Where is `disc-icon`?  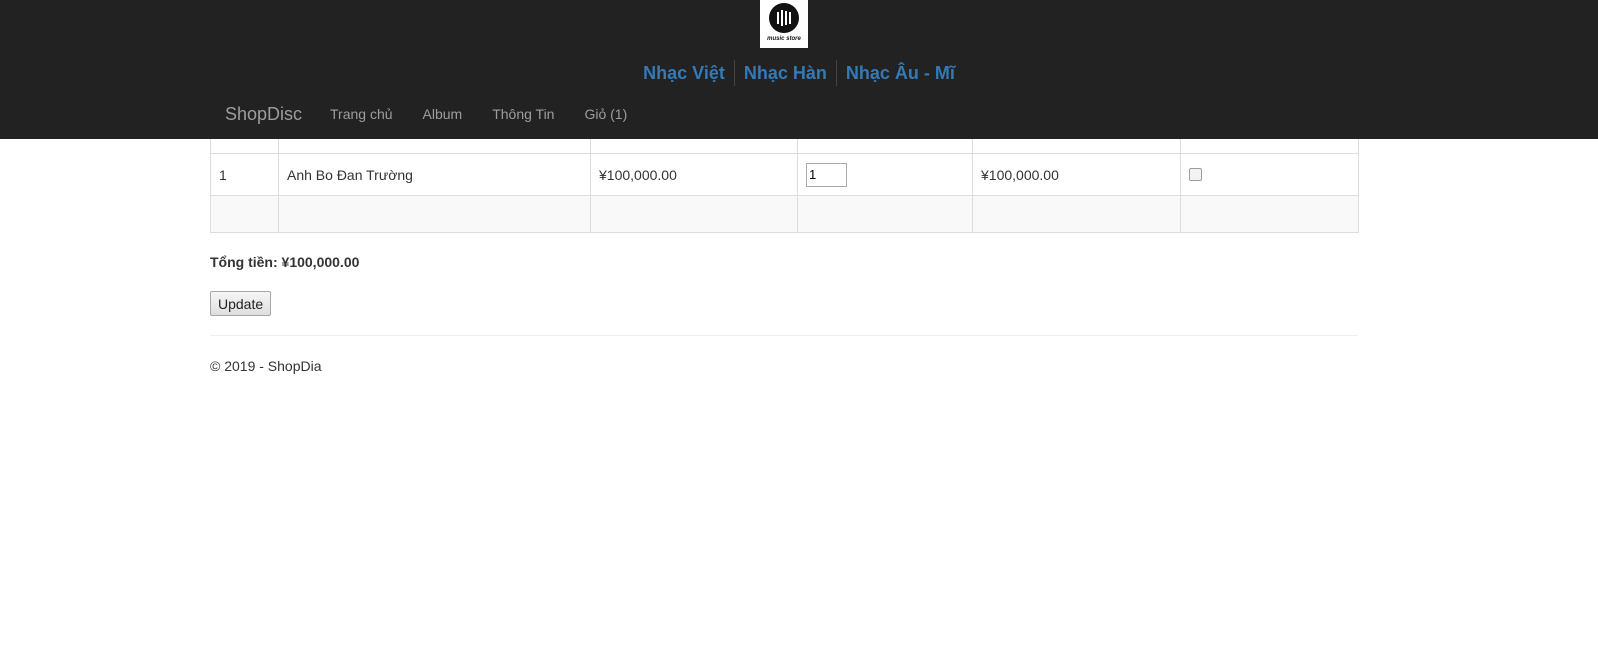 disc-icon is located at coordinates (784, 18).